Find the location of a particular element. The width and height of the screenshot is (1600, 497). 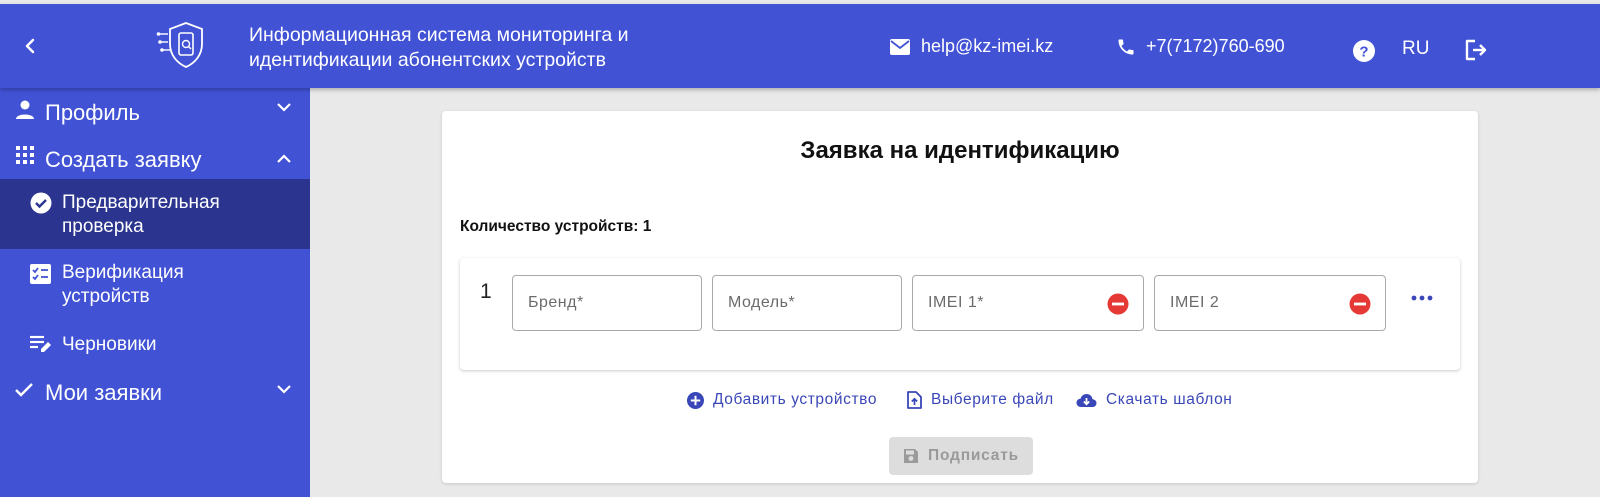

chevron-left-icon is located at coordinates (30, 46).